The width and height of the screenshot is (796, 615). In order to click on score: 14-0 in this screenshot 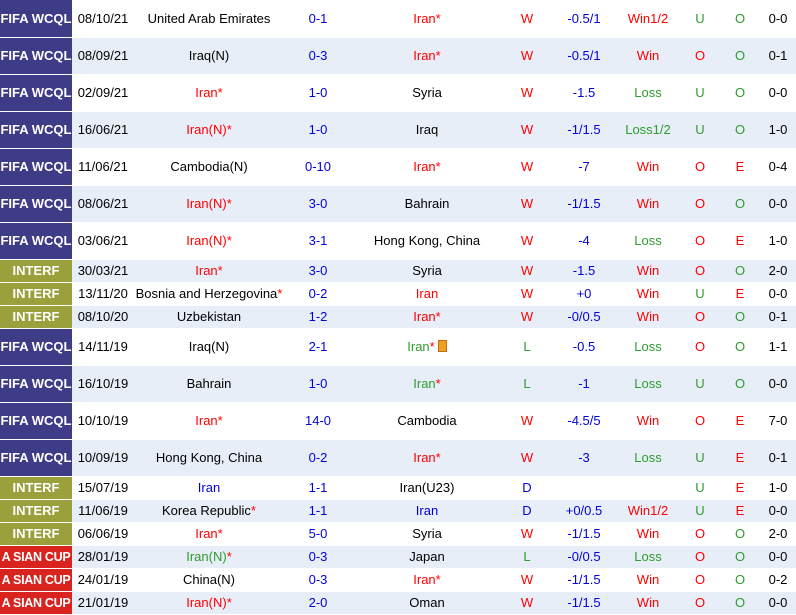, I will do `click(318, 421)`.